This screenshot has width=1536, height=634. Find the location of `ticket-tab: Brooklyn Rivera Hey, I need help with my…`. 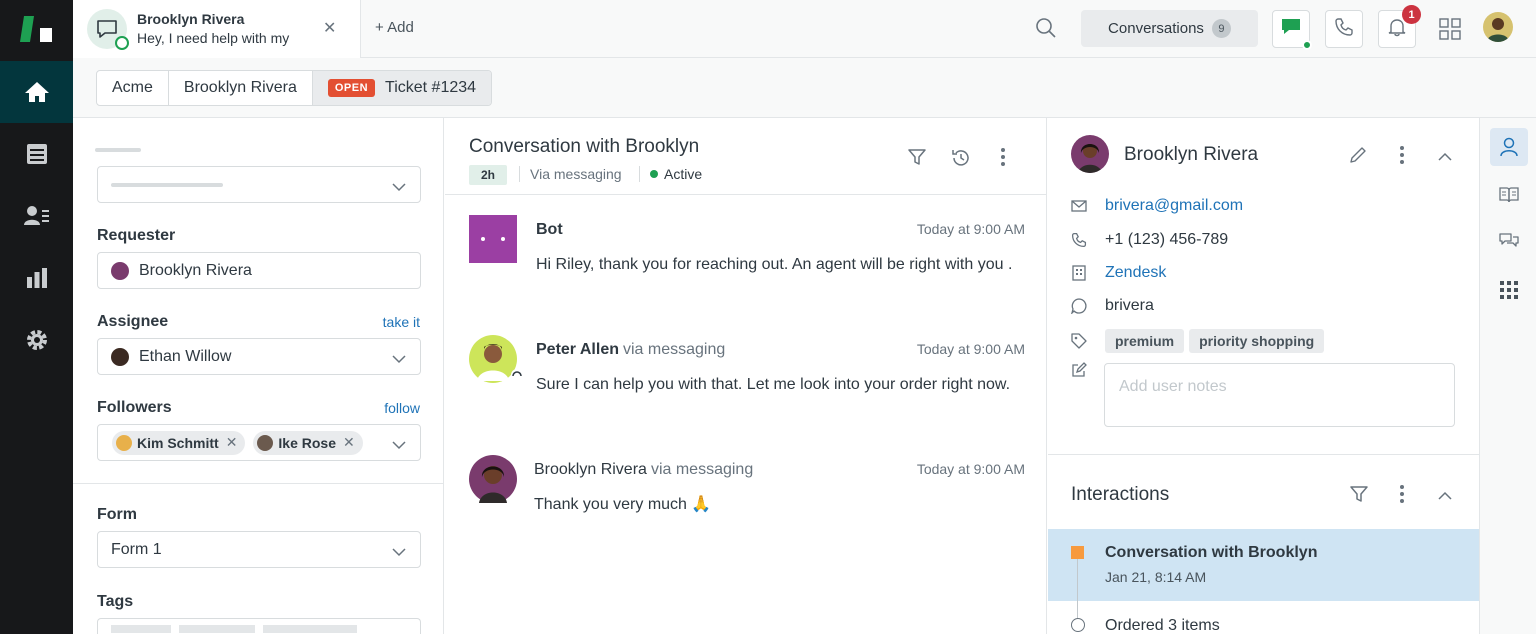

ticket-tab: Brooklyn Rivera Hey, I need help with my… is located at coordinates (217, 29).